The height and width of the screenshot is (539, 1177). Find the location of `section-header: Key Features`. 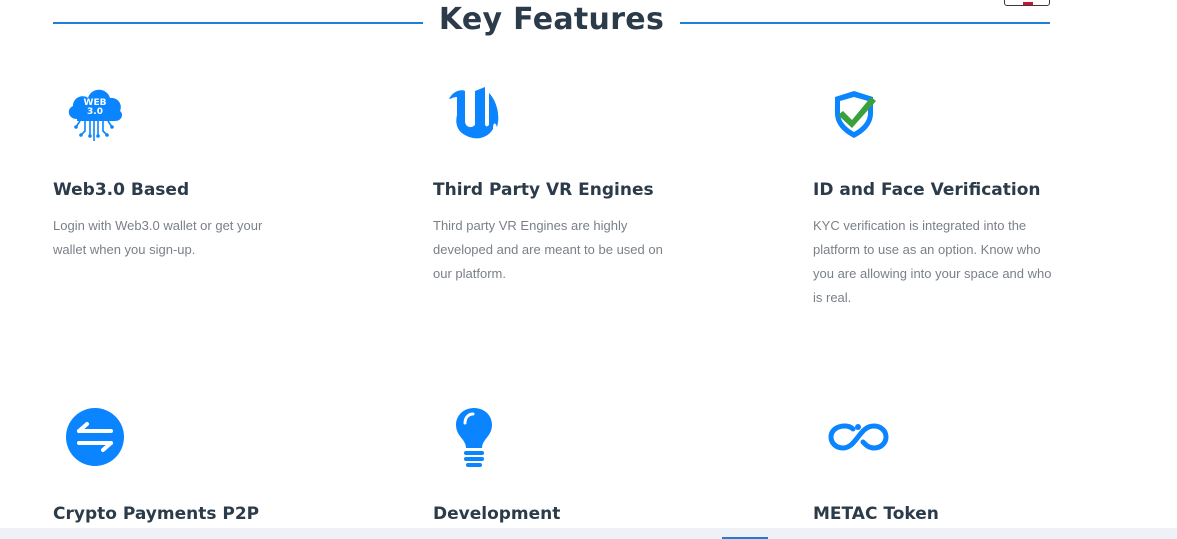

section-header: Key Features is located at coordinates (588, 24).